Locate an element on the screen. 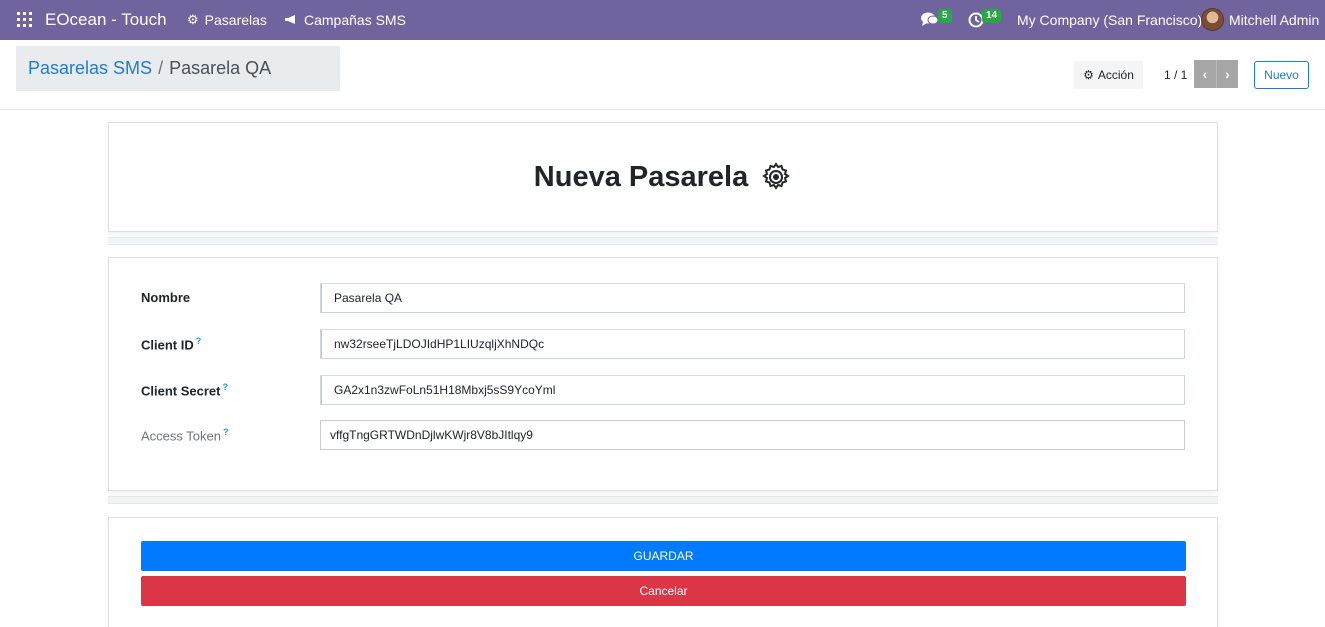 The height and width of the screenshot is (627, 1325). cancel-button: Cancelar is located at coordinates (663, 591).